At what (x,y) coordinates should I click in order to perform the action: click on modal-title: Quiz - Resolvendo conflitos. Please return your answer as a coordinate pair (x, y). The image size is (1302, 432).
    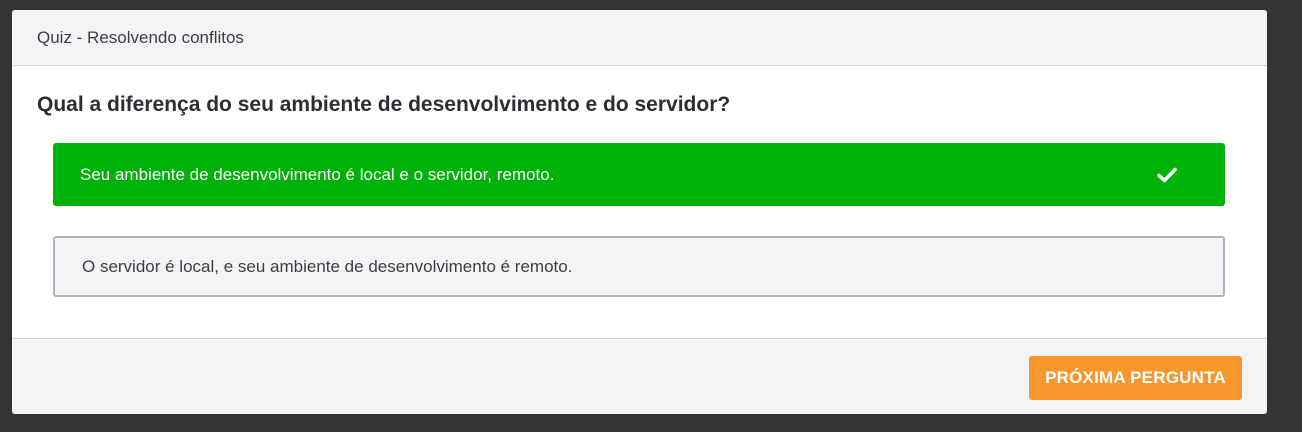
    Looking at the image, I should click on (140, 37).